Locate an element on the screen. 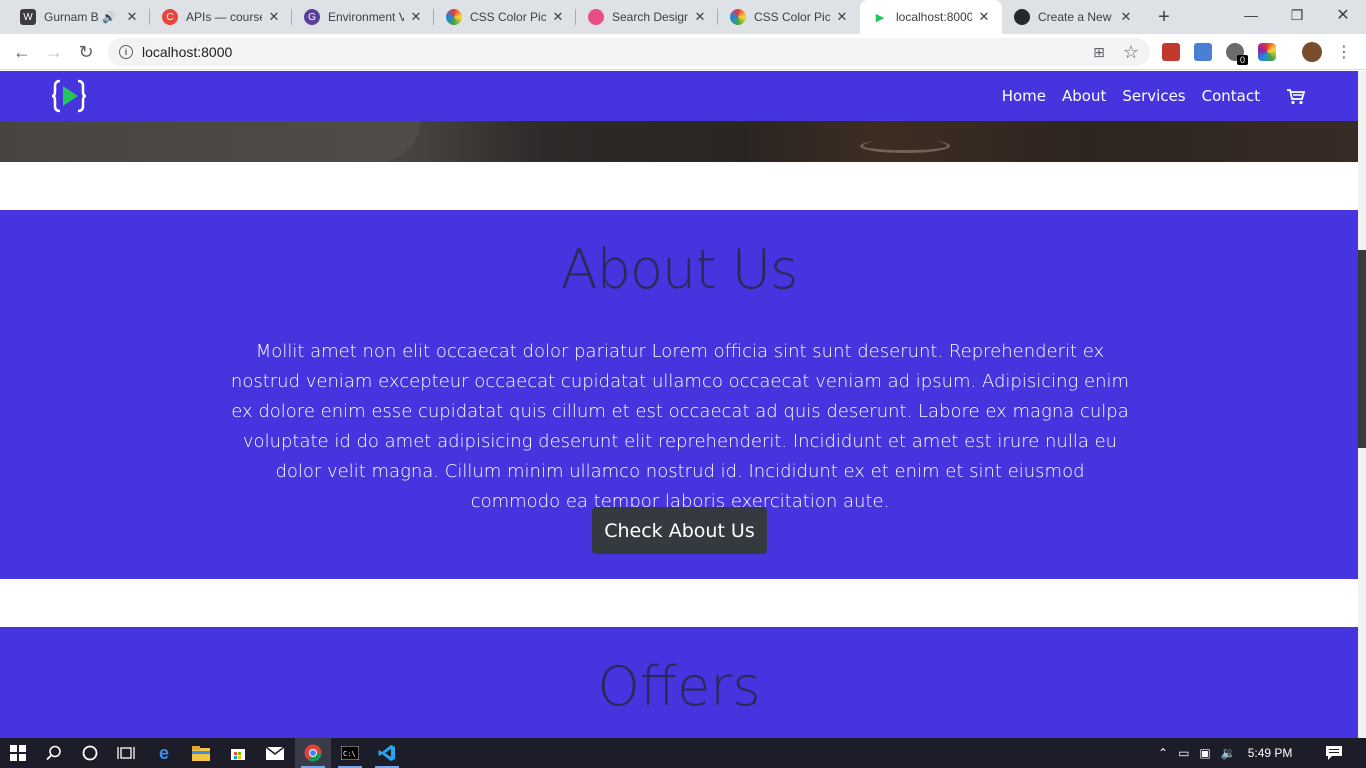  dribbble-favicon-icon is located at coordinates (596, 17).